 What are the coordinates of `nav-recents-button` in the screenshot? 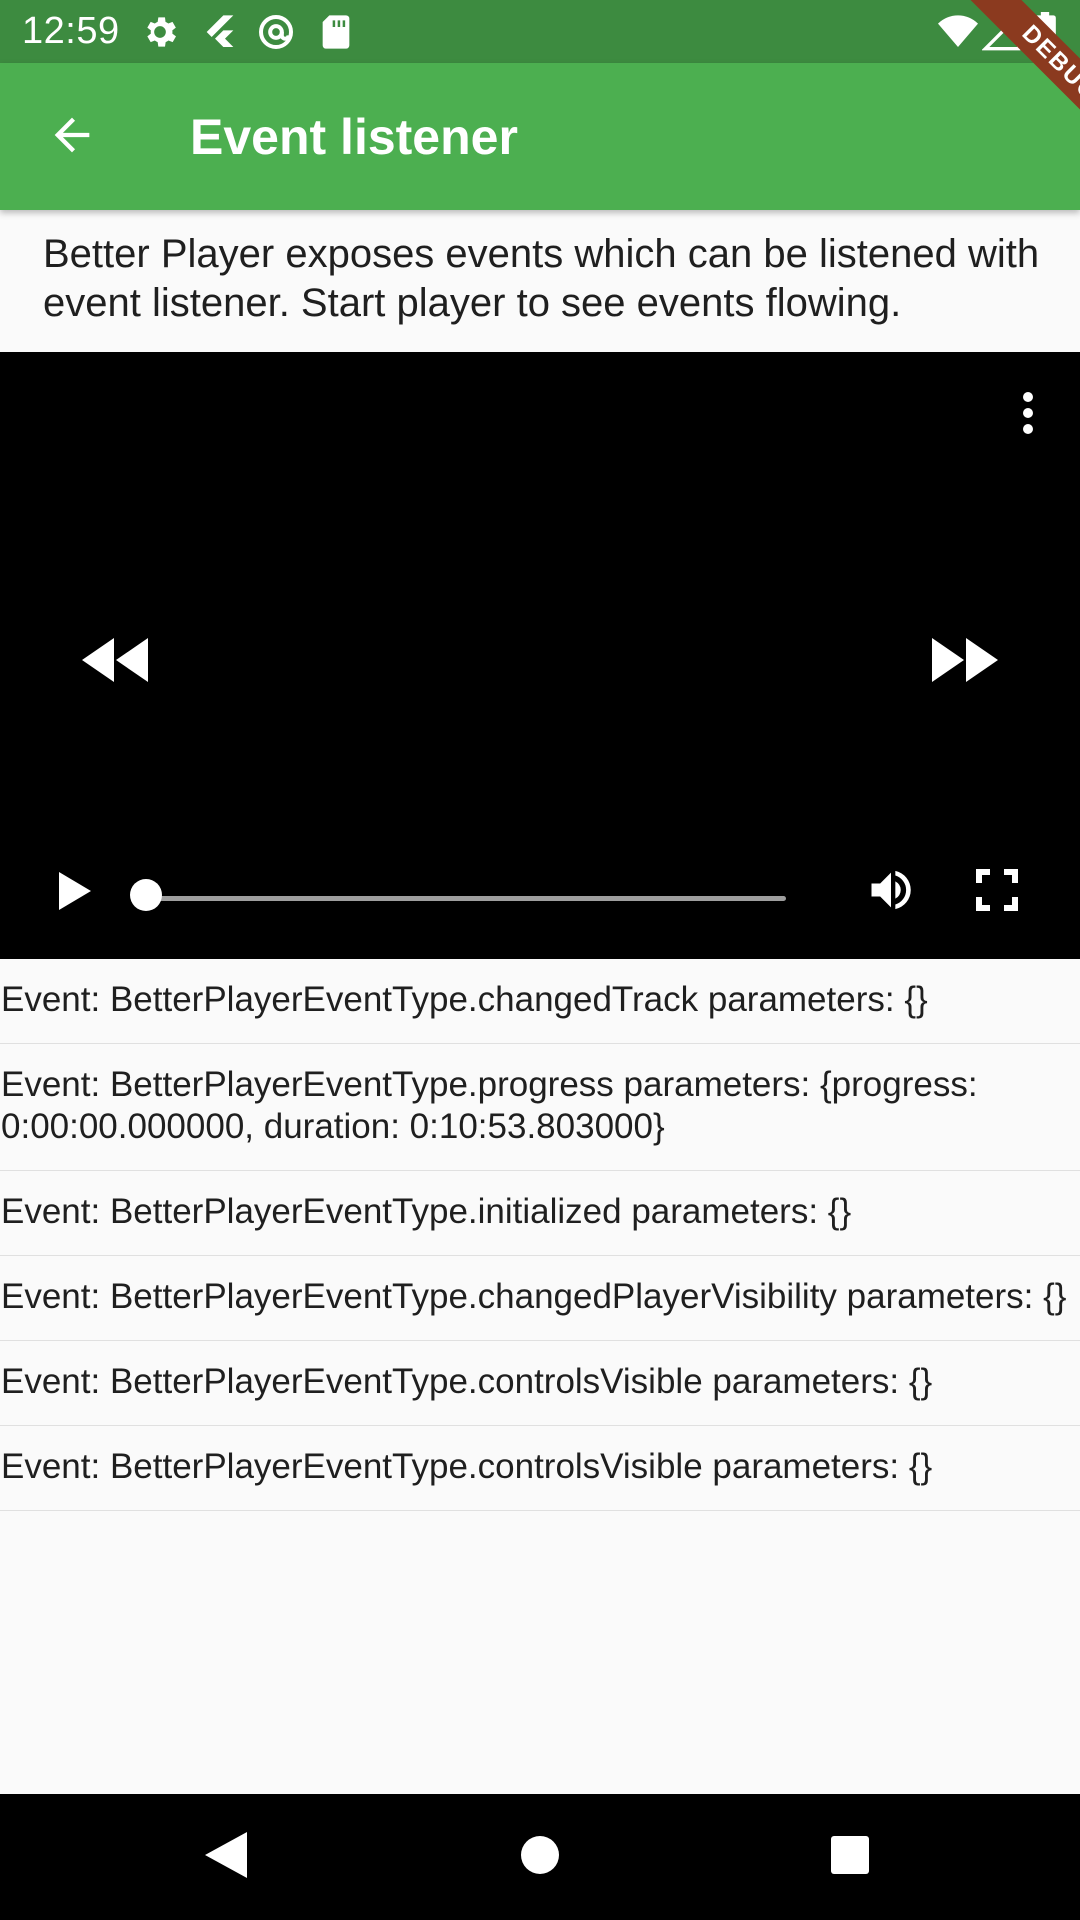 It's located at (850, 1857).